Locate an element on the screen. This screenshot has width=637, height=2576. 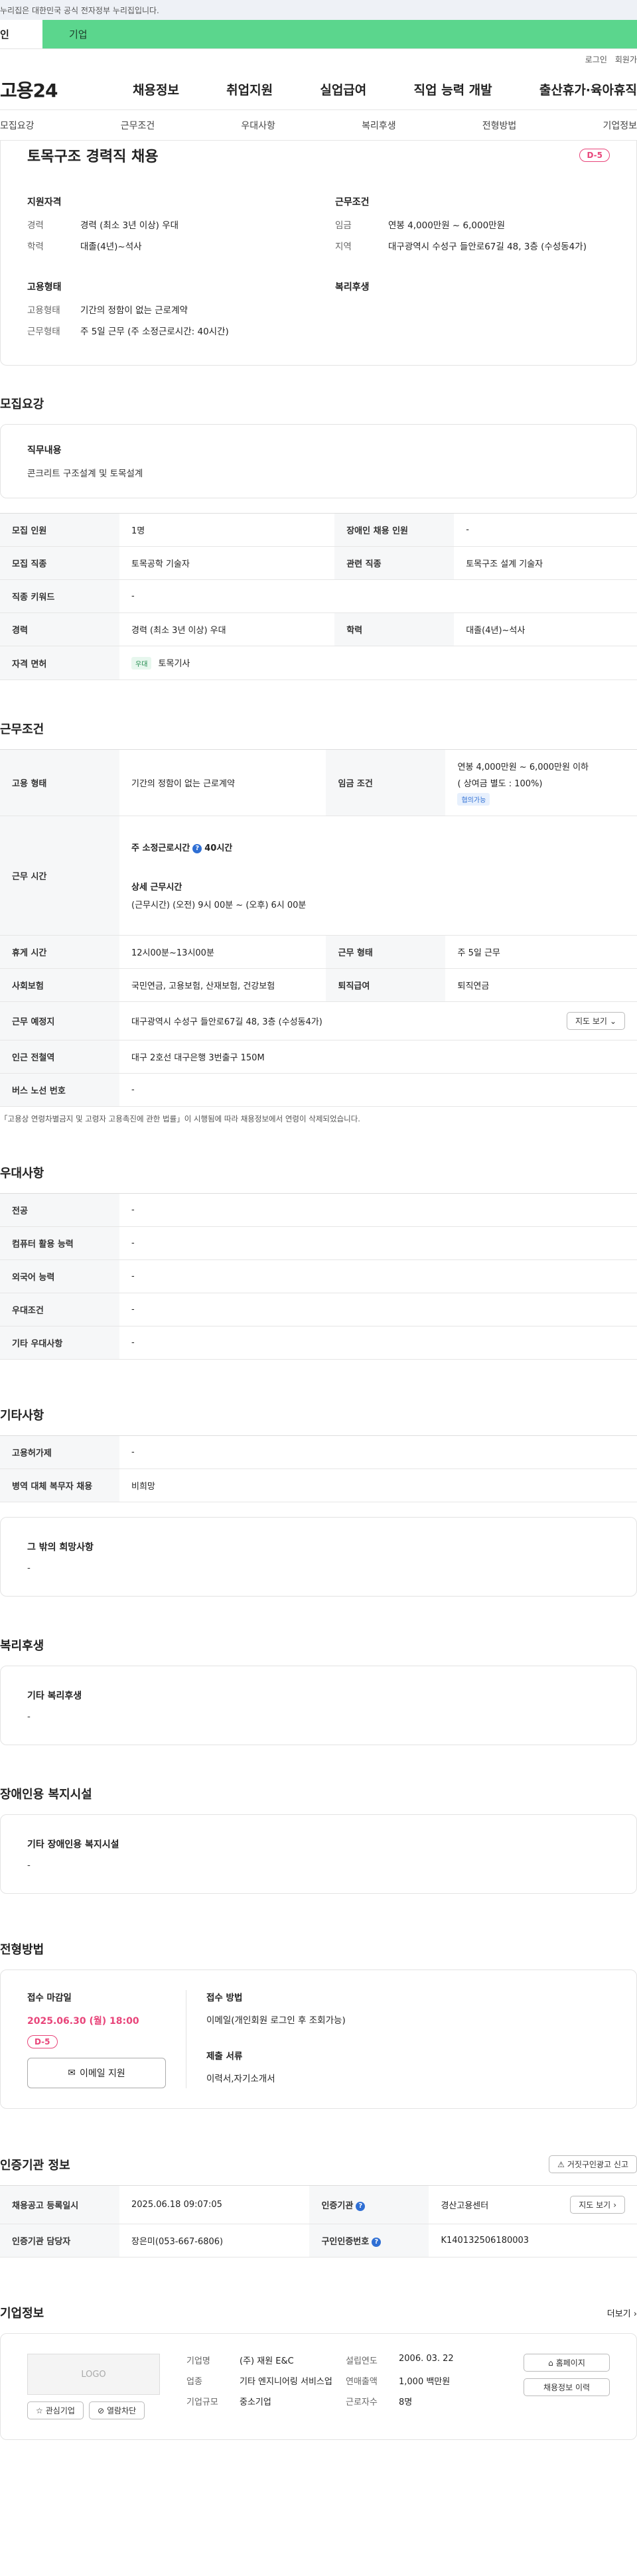
disabled-facility-section: 장애인용 복지시설 기타 장애인용 복지시설 - is located at coordinates (319, 1840).